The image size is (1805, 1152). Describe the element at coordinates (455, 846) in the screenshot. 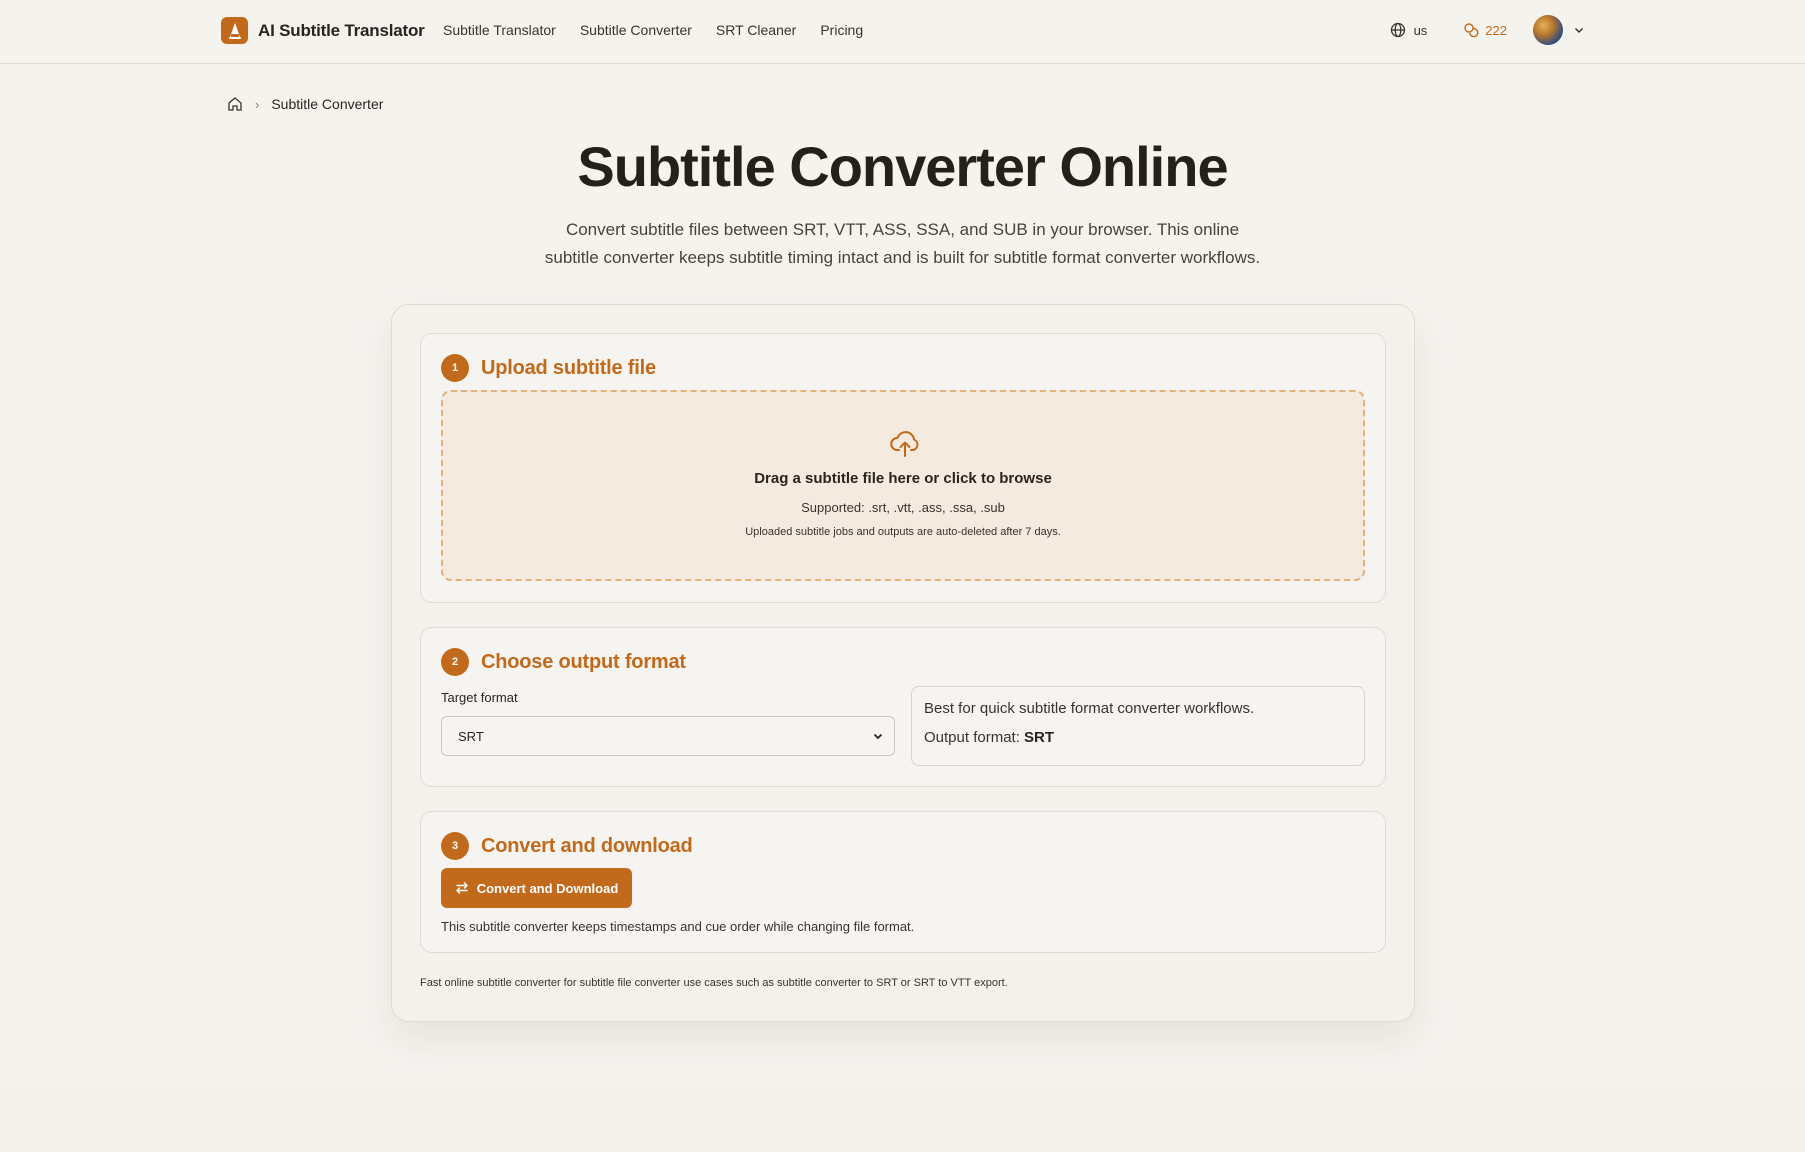

I see `step-number: 3` at that location.